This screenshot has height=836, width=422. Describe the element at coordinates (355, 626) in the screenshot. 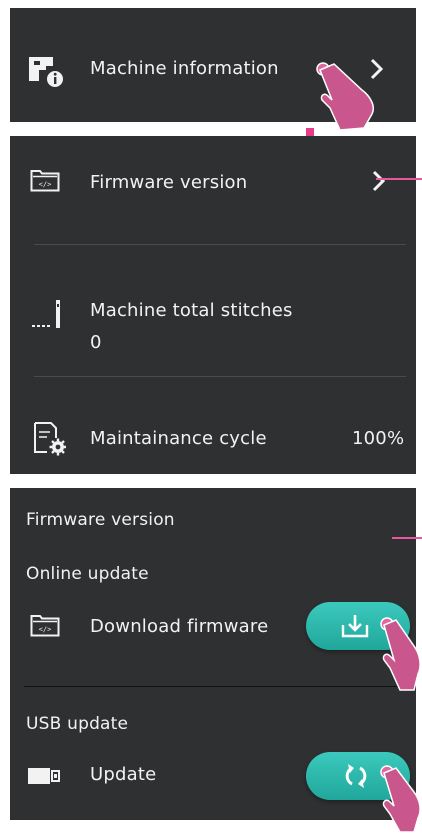

I see `download-icon` at that location.